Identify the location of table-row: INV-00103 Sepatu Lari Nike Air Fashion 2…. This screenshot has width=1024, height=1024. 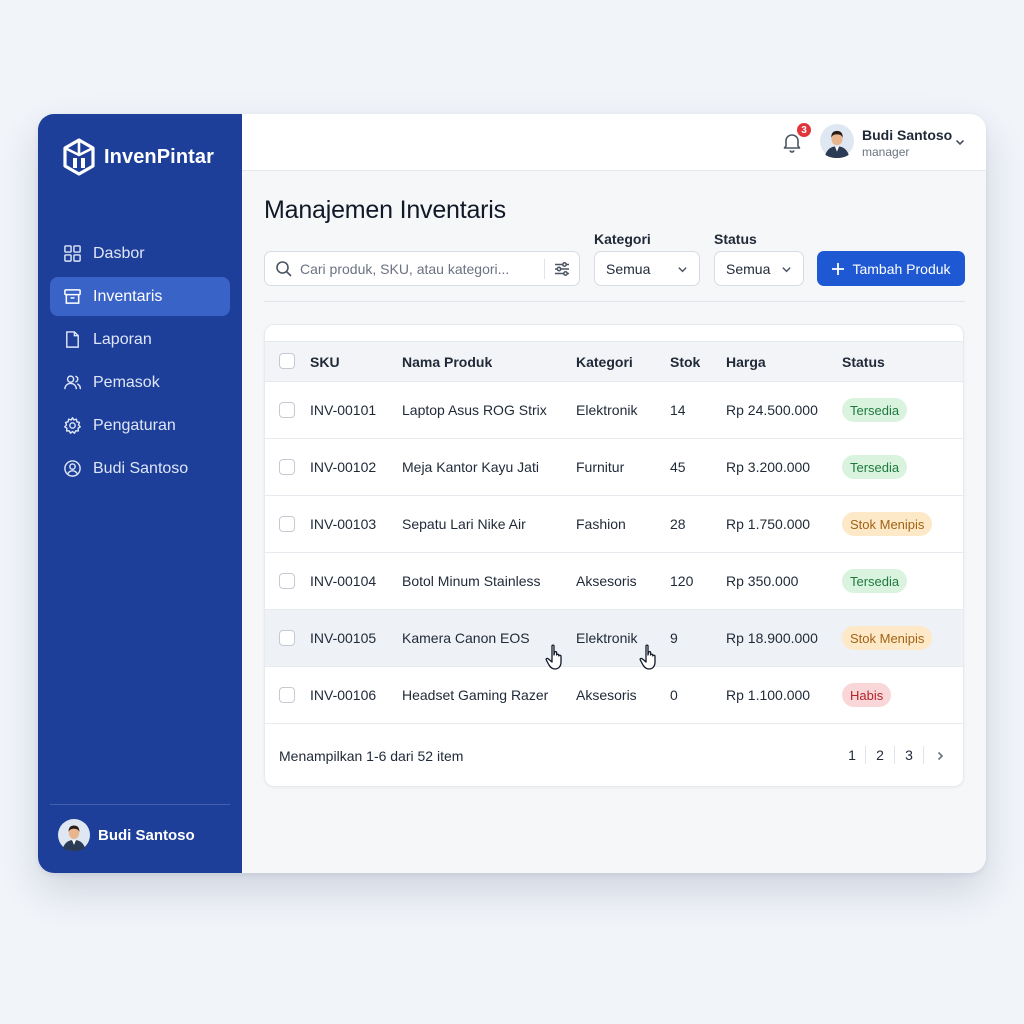
(614, 524).